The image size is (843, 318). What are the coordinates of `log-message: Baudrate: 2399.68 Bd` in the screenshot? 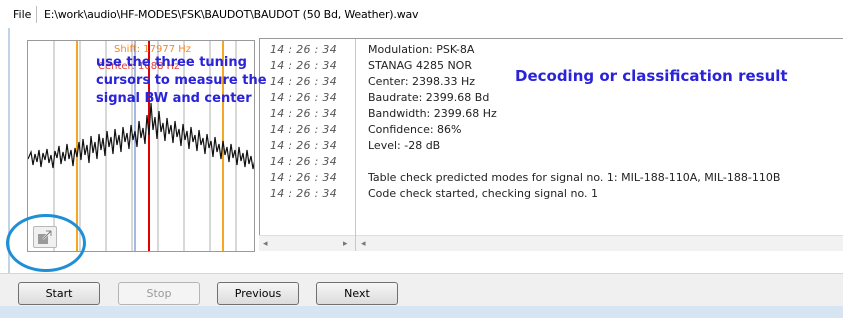 It's located at (429, 97).